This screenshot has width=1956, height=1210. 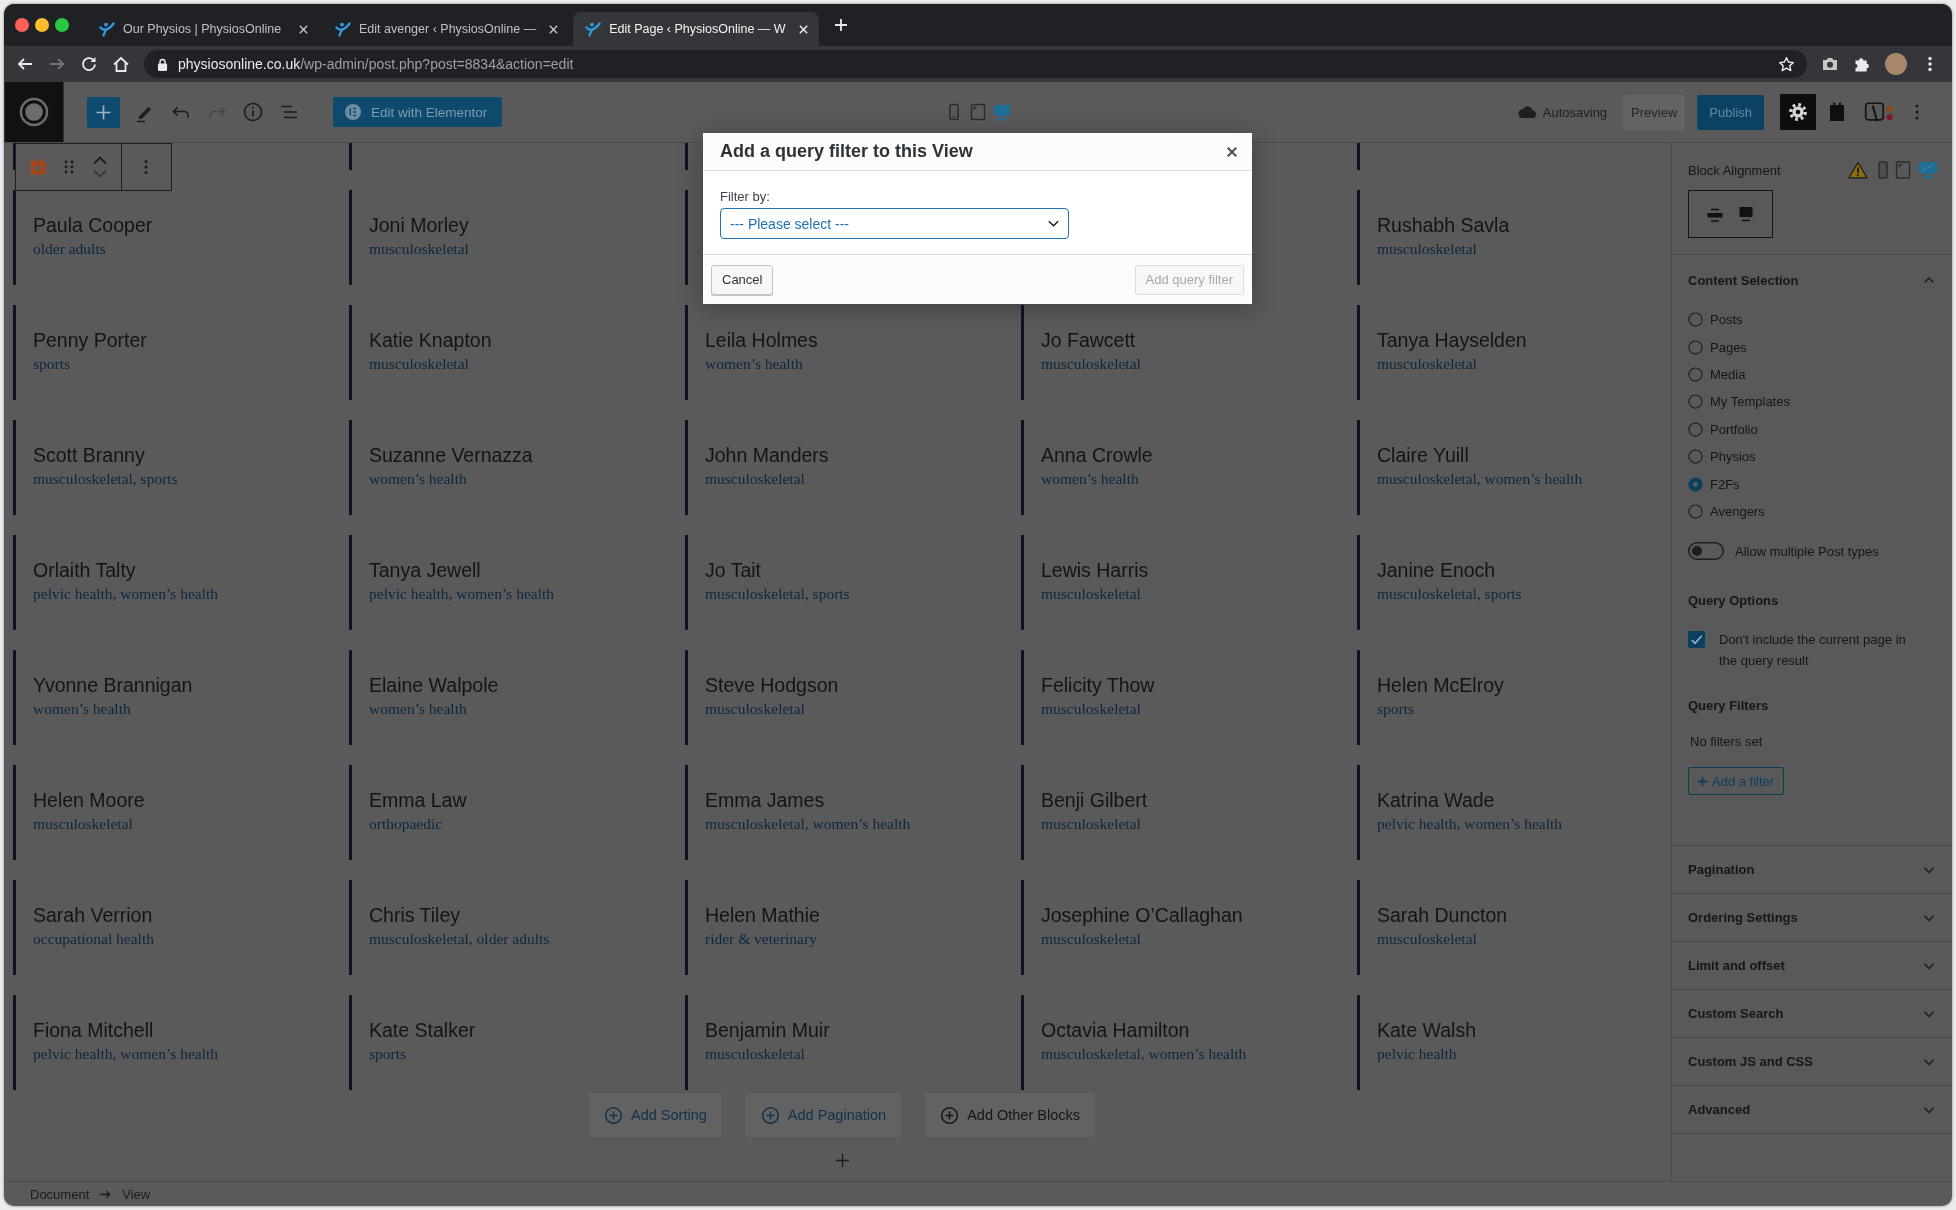 What do you see at coordinates (107, 29) in the screenshot?
I see `favicon-icon` at bounding box center [107, 29].